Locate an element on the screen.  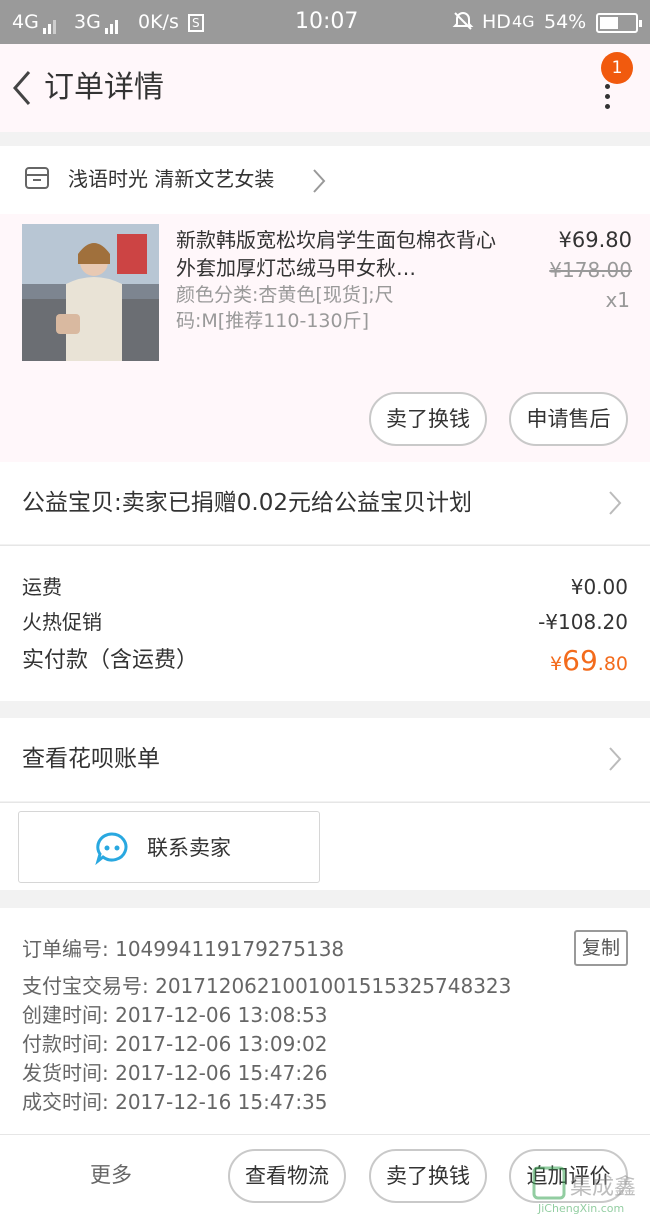
network-type-label: 3G is located at coordinates (87, 22).